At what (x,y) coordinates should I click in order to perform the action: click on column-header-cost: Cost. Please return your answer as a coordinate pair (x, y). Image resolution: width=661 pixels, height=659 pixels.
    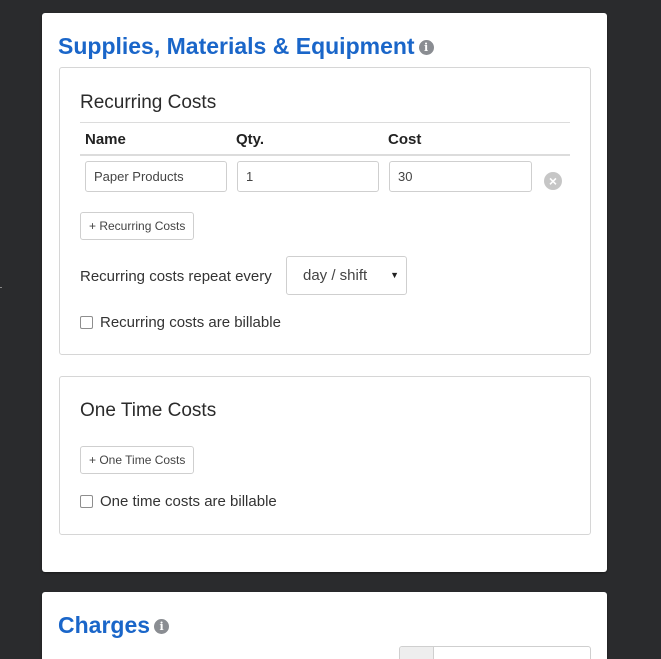
    Looking at the image, I should click on (405, 139).